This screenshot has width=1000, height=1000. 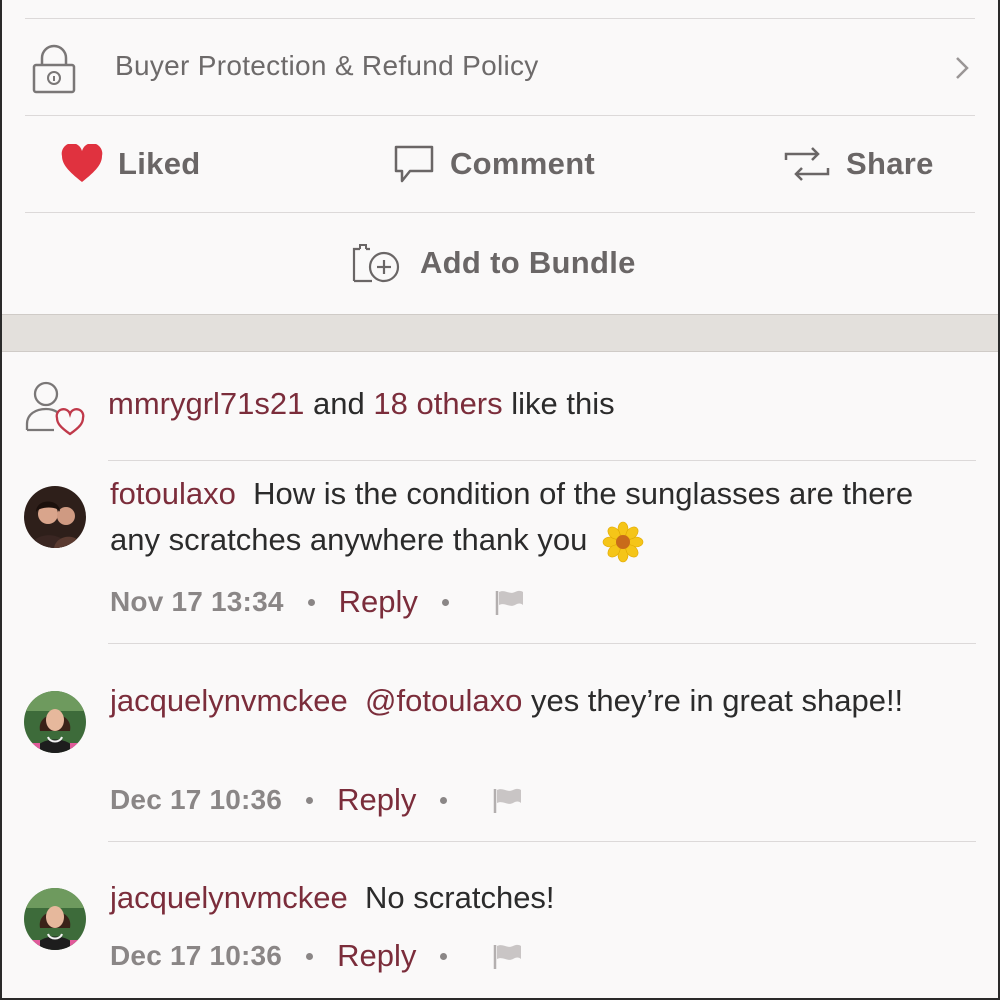 I want to click on share-label: Share, so click(x=890, y=163).